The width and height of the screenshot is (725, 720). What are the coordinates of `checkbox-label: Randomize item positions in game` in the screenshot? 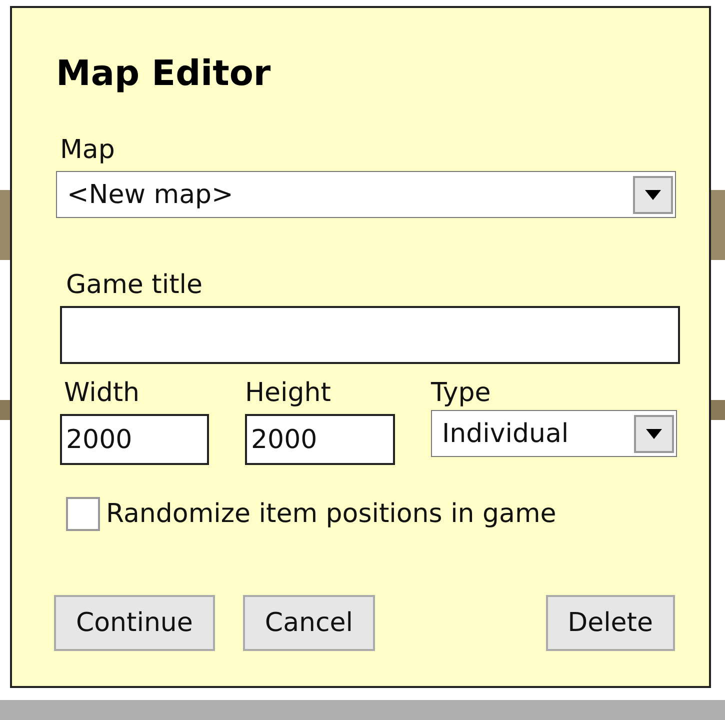 It's located at (331, 514).